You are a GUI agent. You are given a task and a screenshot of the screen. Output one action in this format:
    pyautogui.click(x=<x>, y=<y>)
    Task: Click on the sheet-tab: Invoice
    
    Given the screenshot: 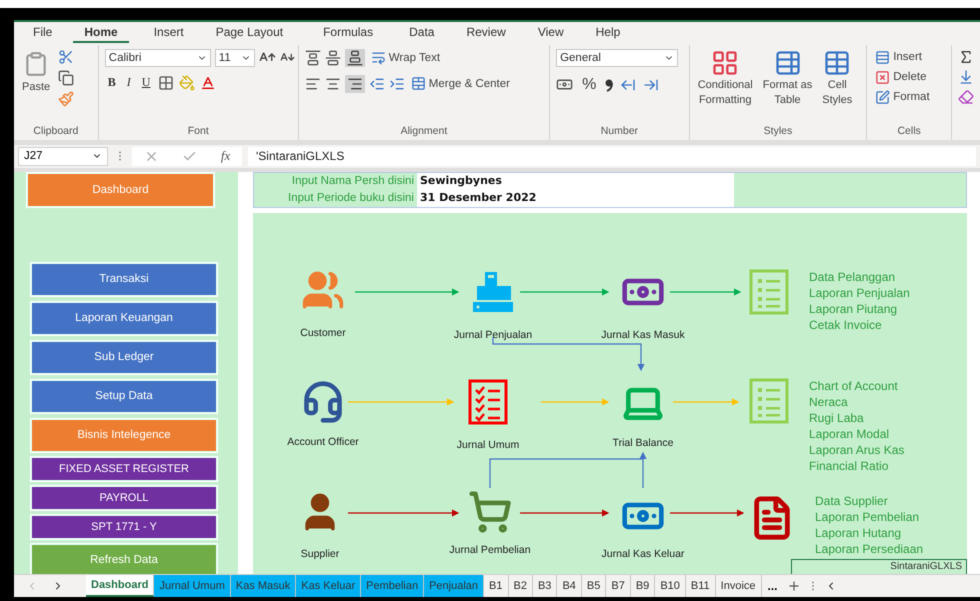 What is the action you would take?
    pyautogui.click(x=739, y=586)
    